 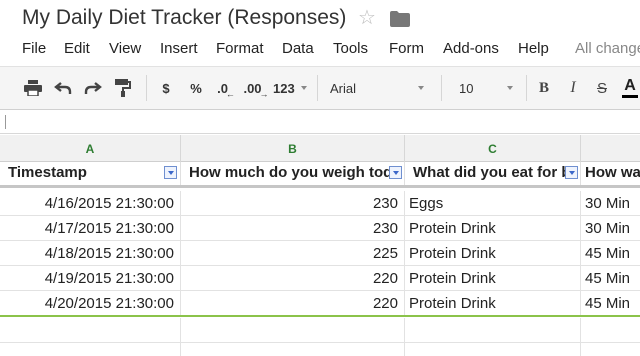 I want to click on print-icon, so click(x=33, y=88).